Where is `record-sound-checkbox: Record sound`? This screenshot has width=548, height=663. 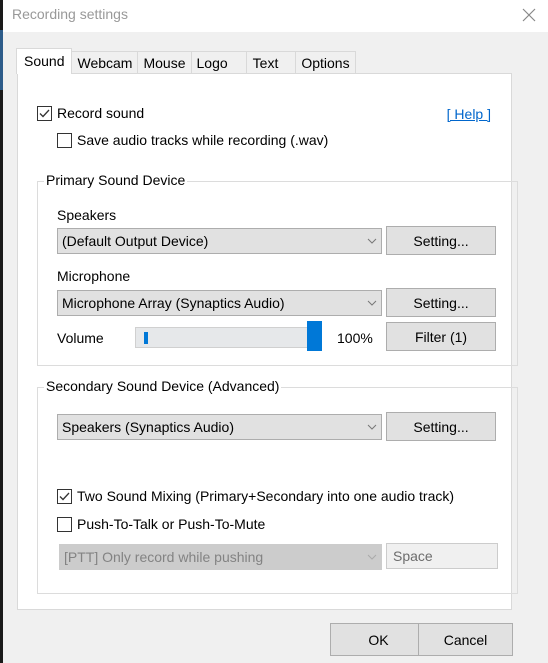
record-sound-checkbox: Record sound is located at coordinates (90, 113).